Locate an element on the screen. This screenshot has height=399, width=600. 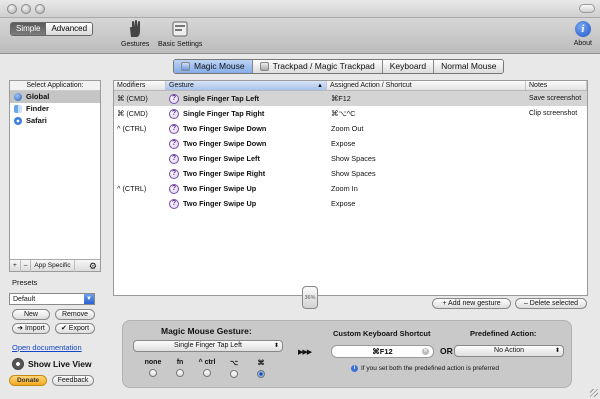
table-row: ? Two Finger Swipe Up Expose is located at coordinates (350, 203).